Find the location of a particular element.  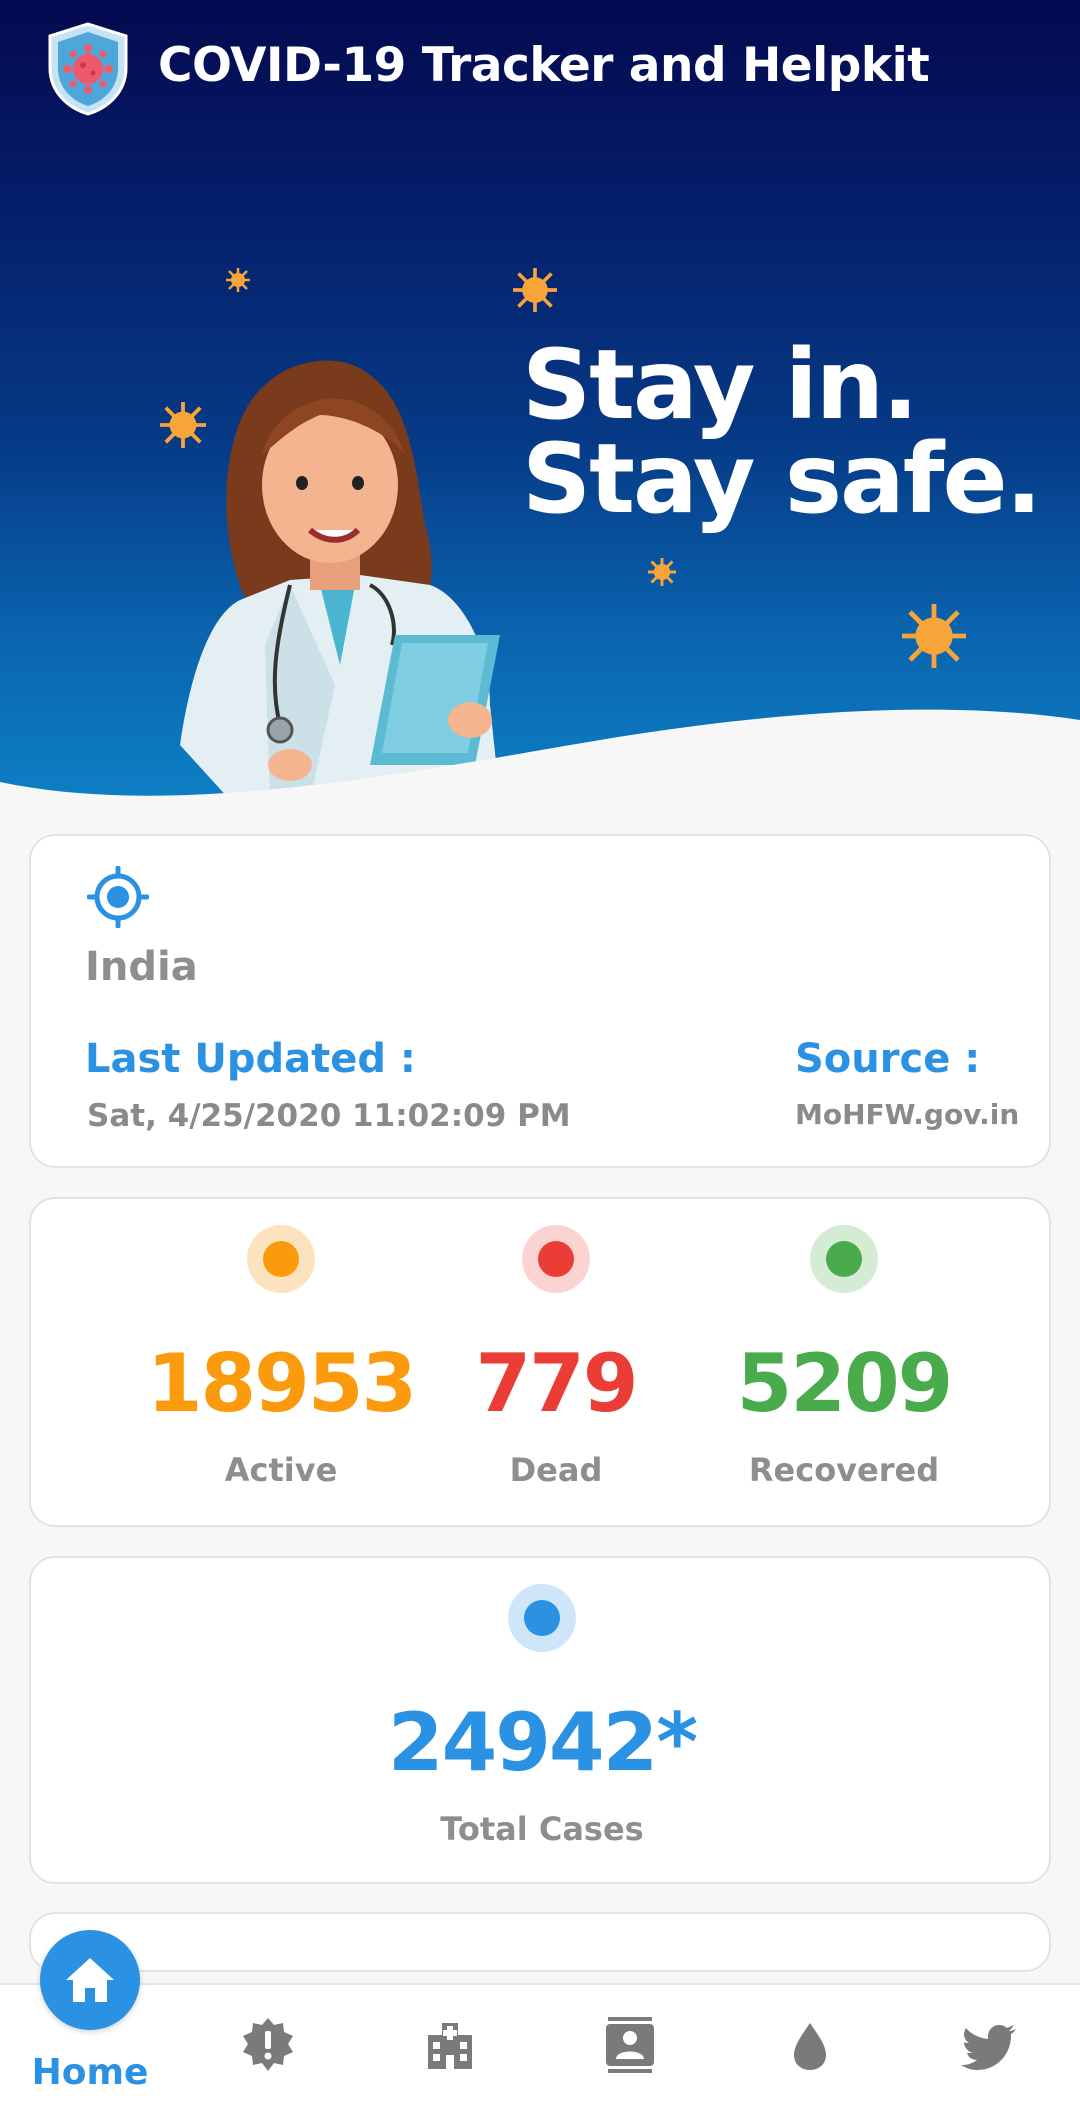

hero-line-1: Stay in. is located at coordinates (720, 385).